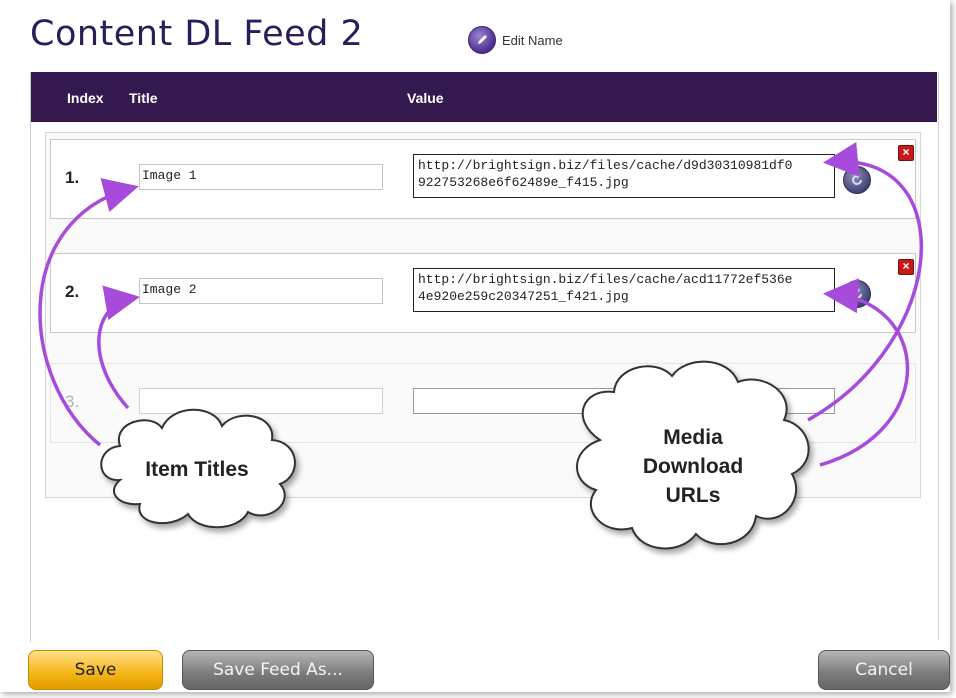  I want to click on header-title: Title, so click(143, 98).